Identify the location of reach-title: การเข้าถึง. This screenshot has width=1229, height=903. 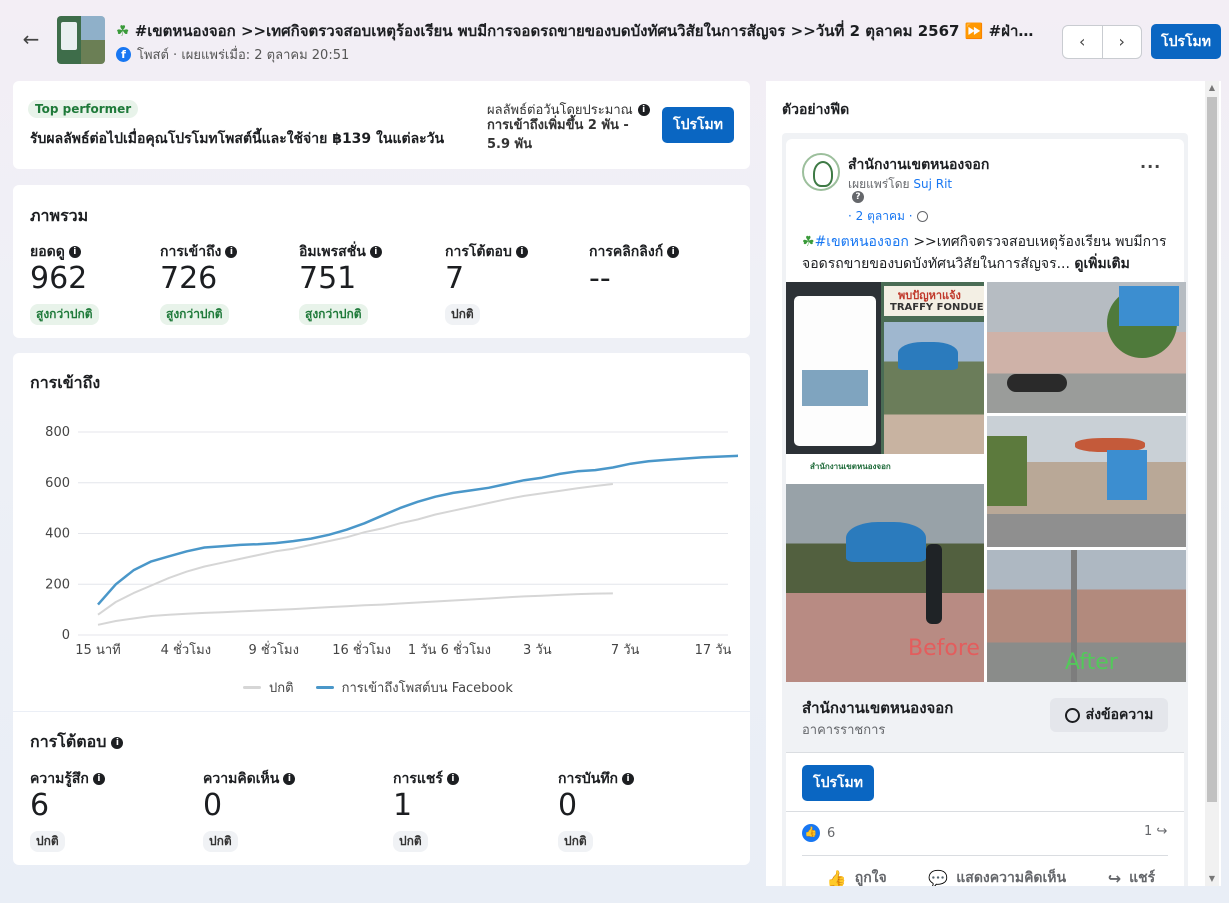
(65, 382).